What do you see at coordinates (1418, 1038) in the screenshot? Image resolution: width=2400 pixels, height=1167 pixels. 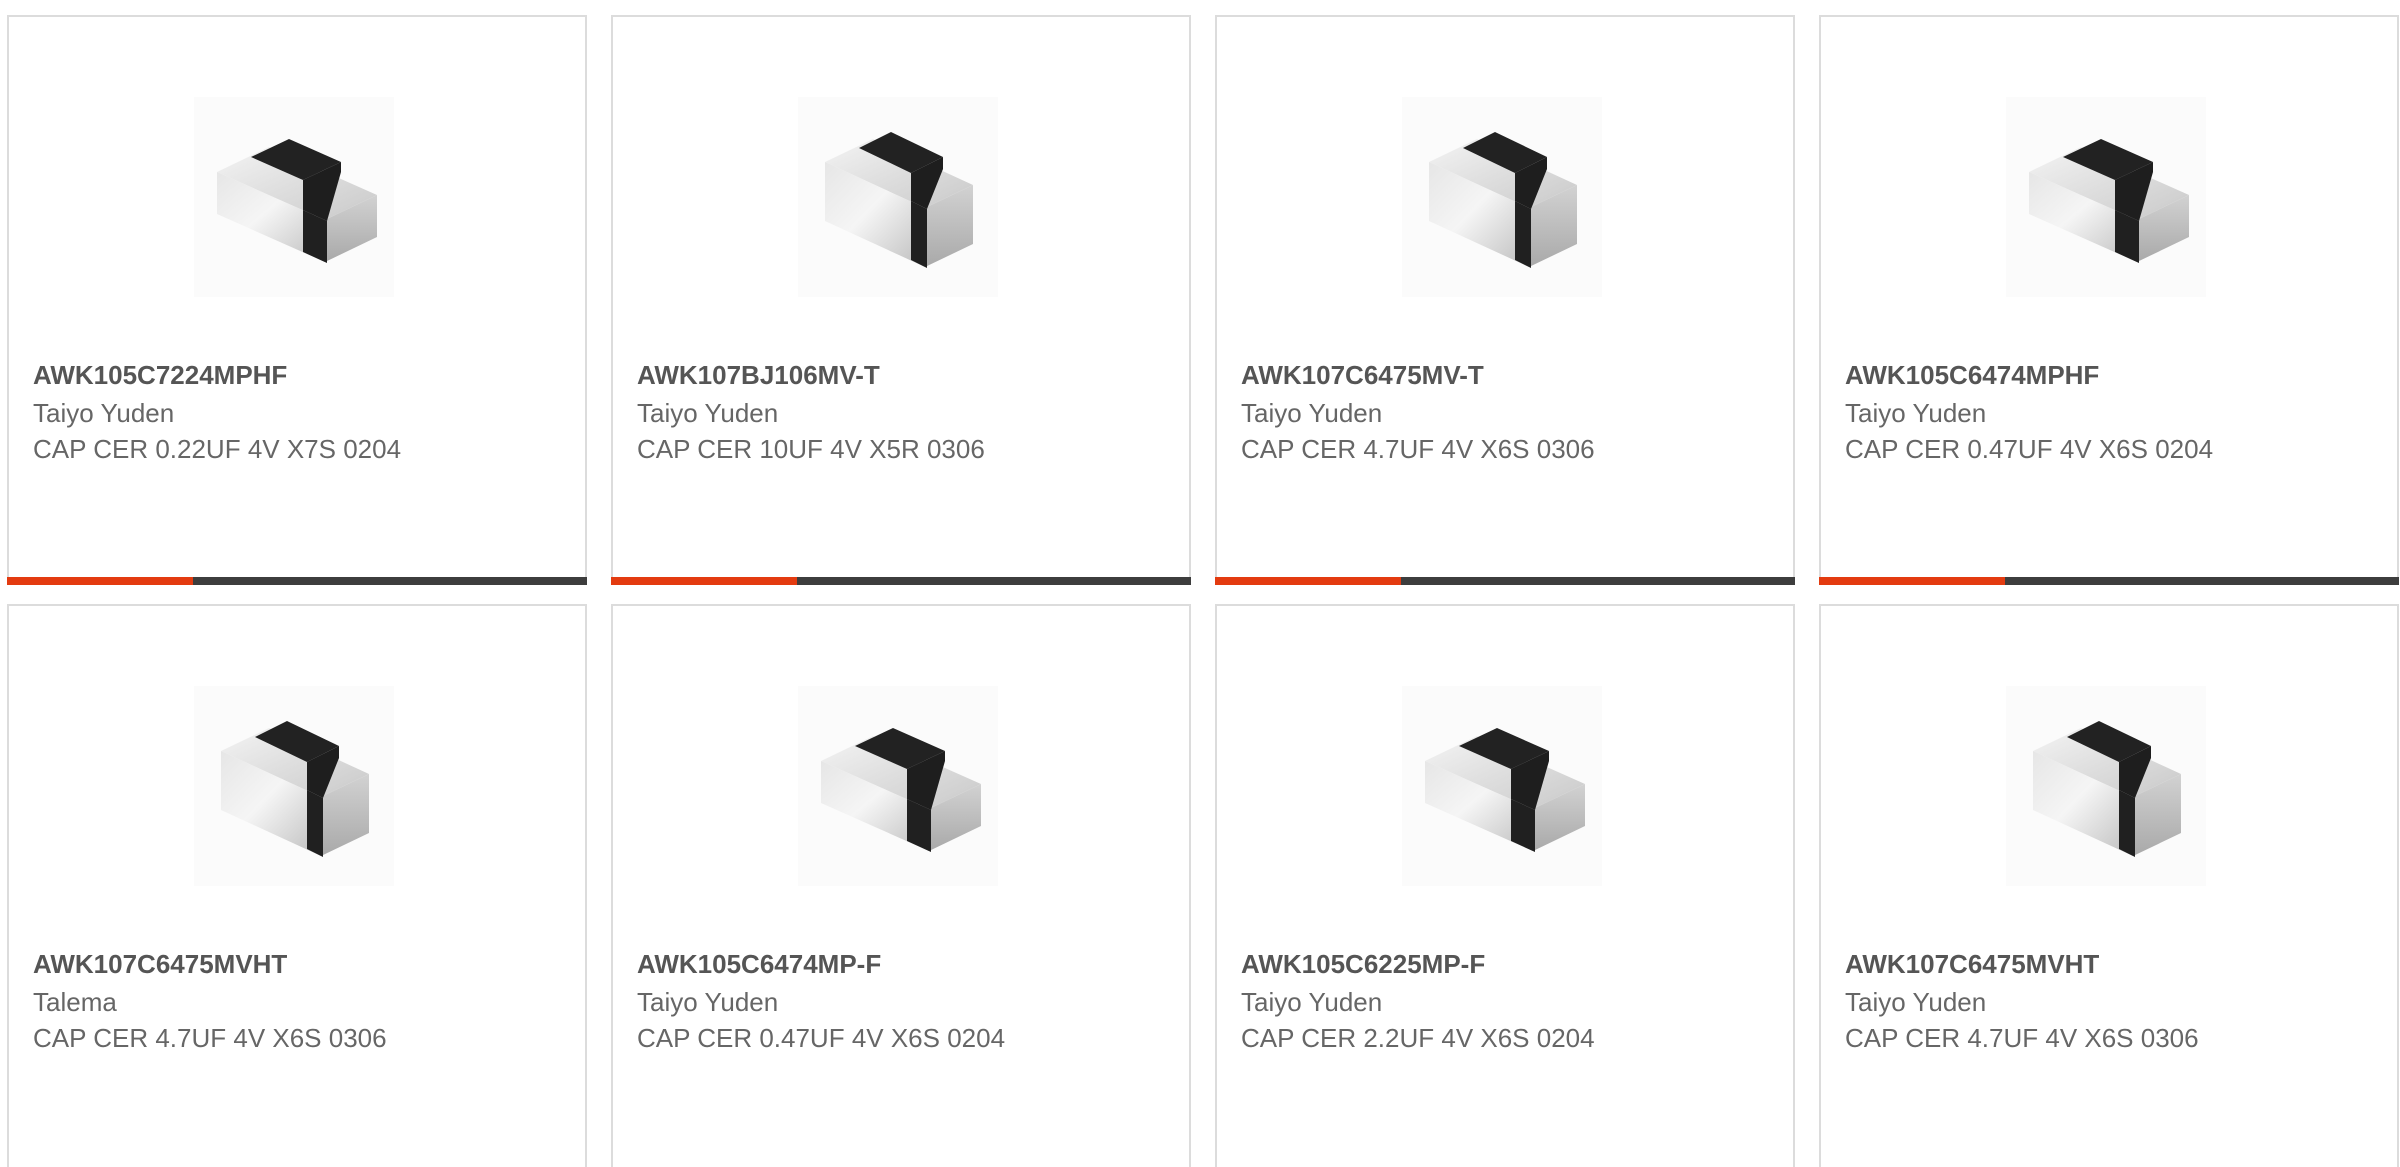 I see `description: CAP CER 2.2UF 4V X6S 0204` at bounding box center [1418, 1038].